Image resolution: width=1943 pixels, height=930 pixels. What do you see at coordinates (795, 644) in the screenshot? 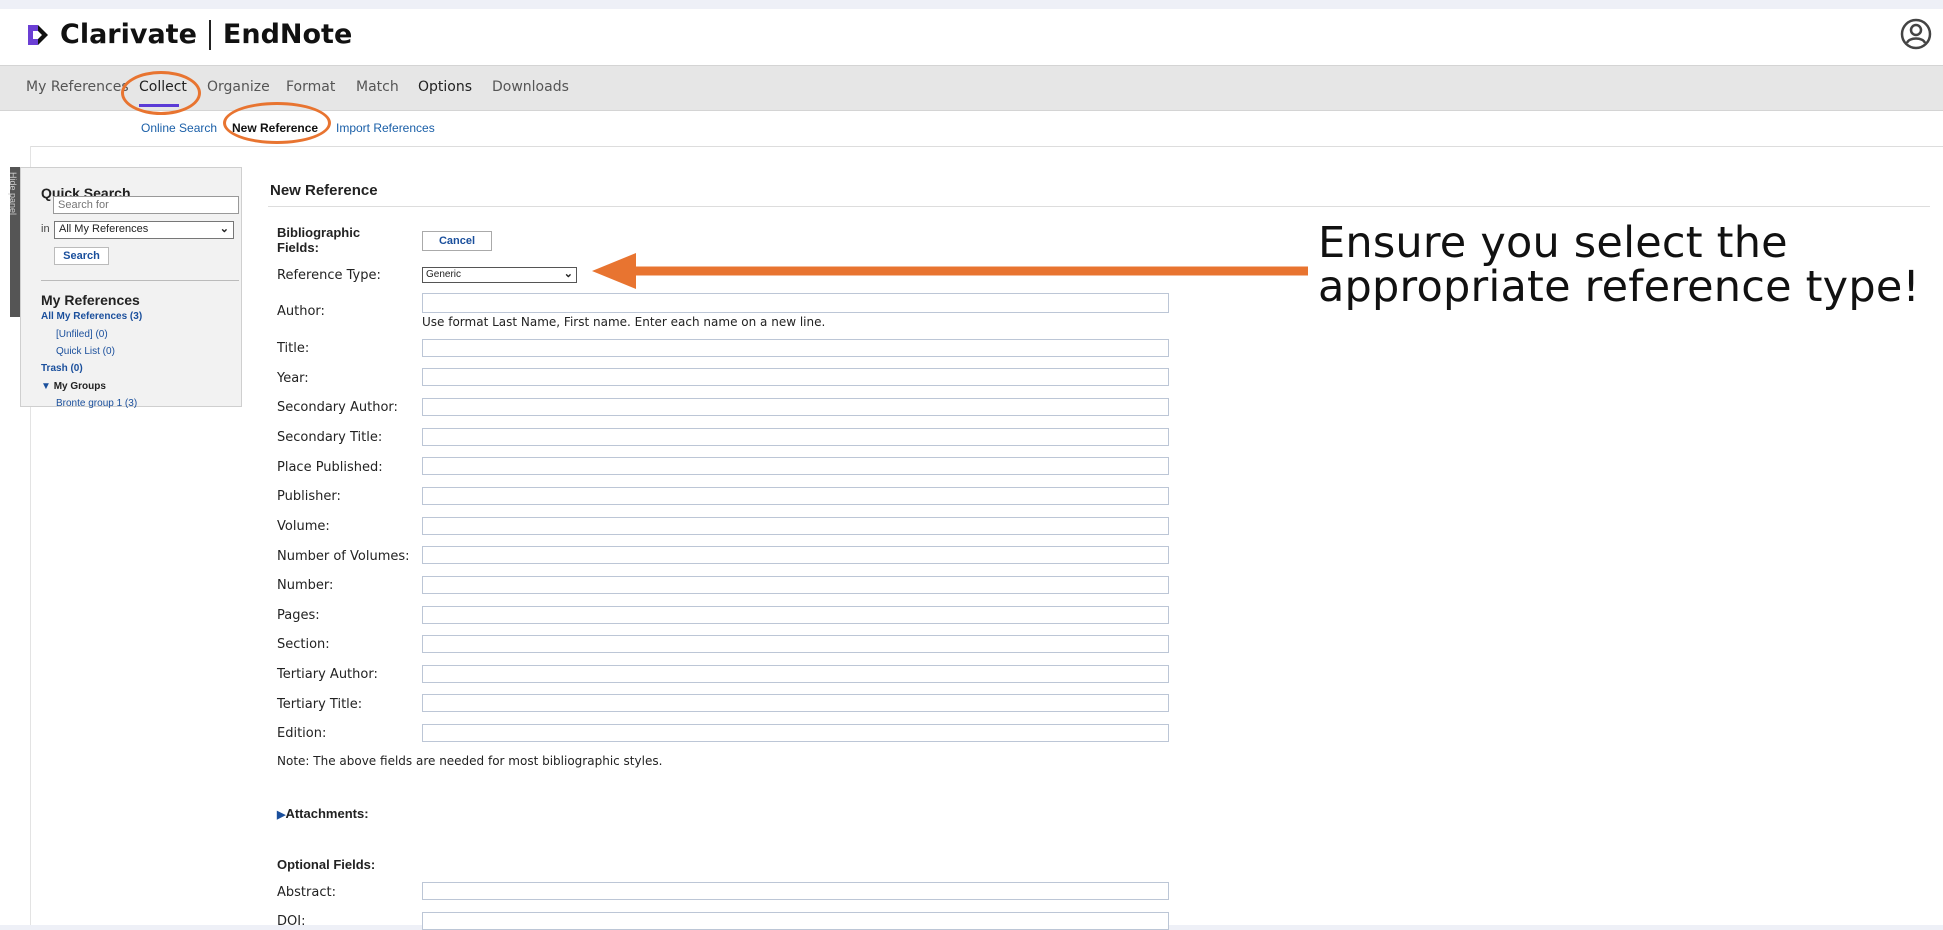
I see `field-input-section` at bounding box center [795, 644].